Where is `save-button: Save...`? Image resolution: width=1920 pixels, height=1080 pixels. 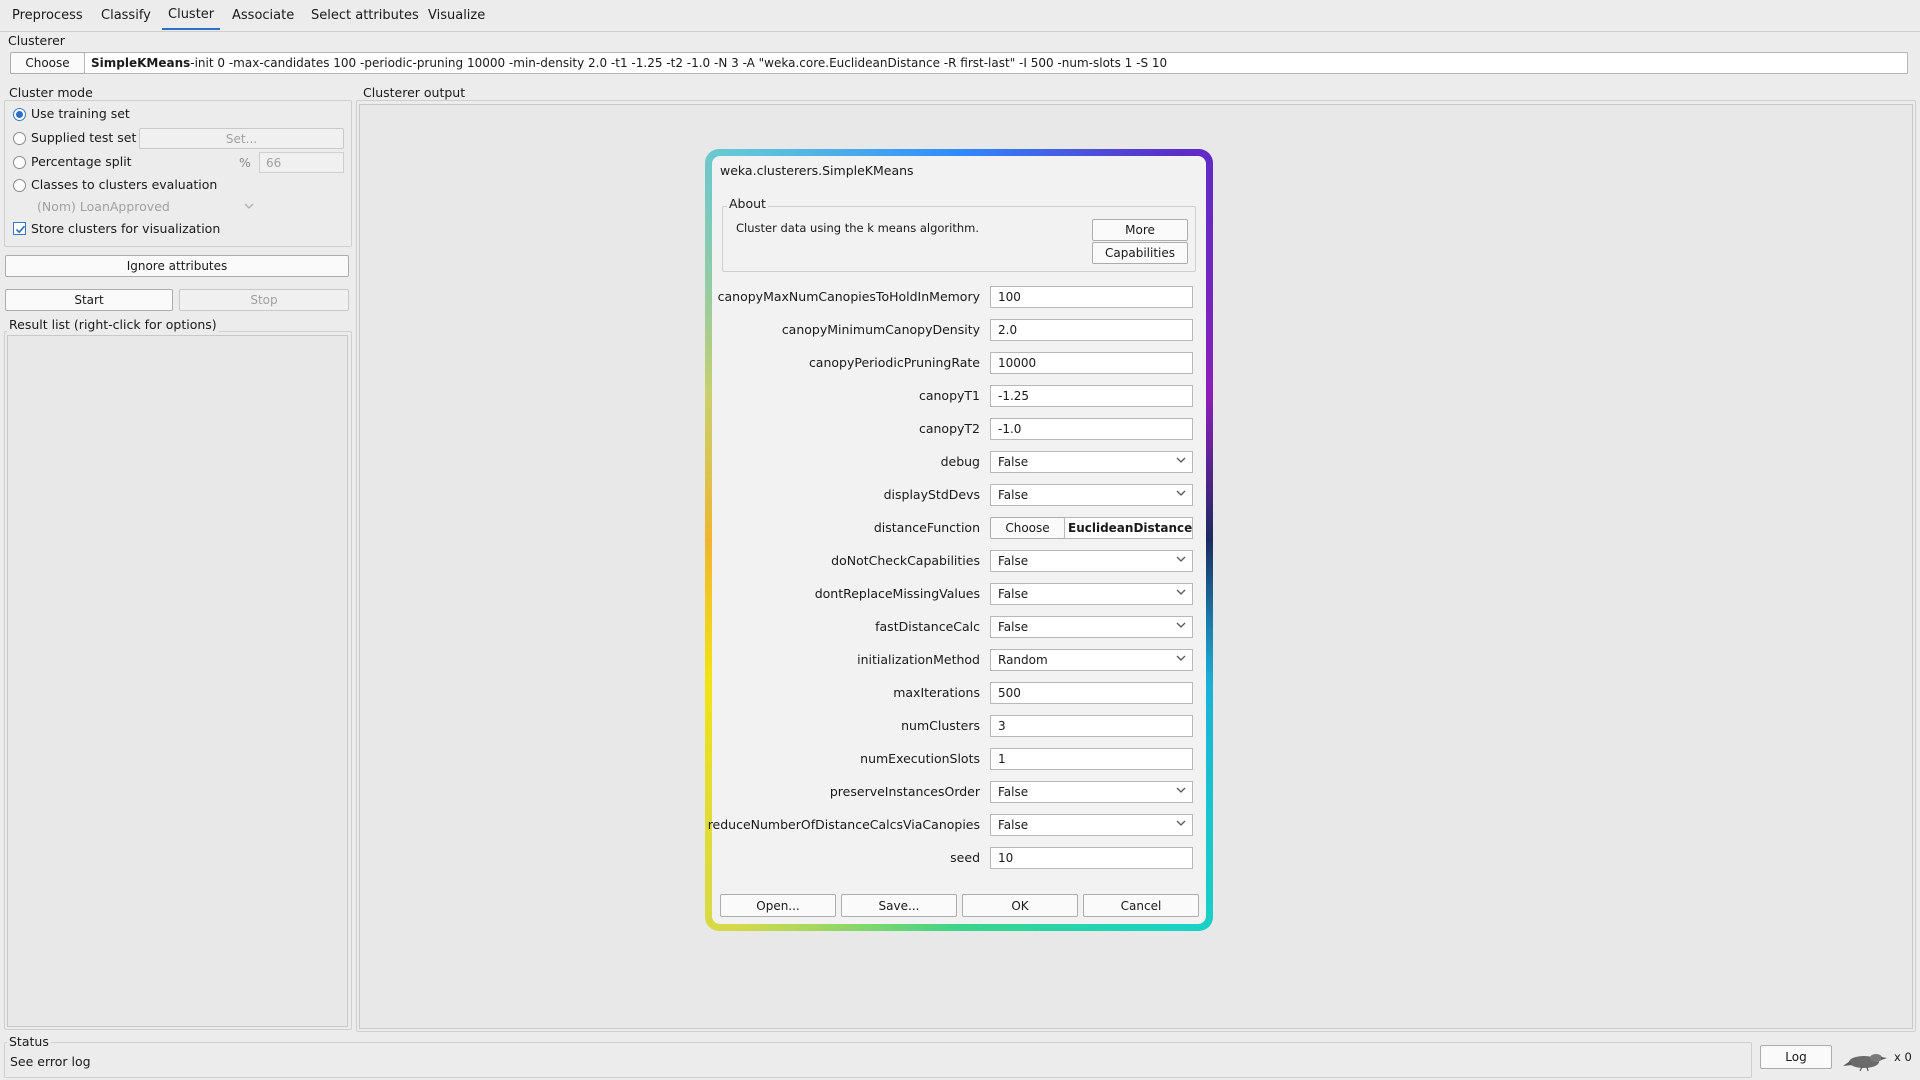
save-button: Save... is located at coordinates (899, 905).